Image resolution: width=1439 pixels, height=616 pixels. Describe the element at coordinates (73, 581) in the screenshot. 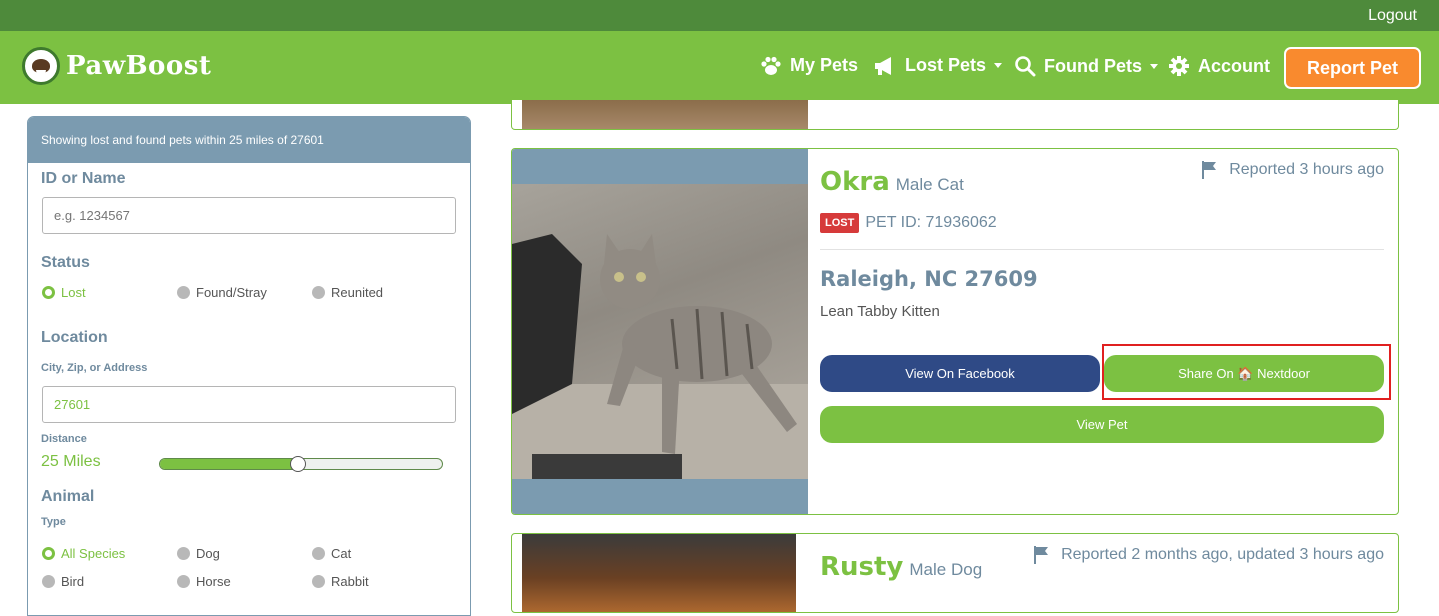

I see `species-option-label: Bird` at that location.